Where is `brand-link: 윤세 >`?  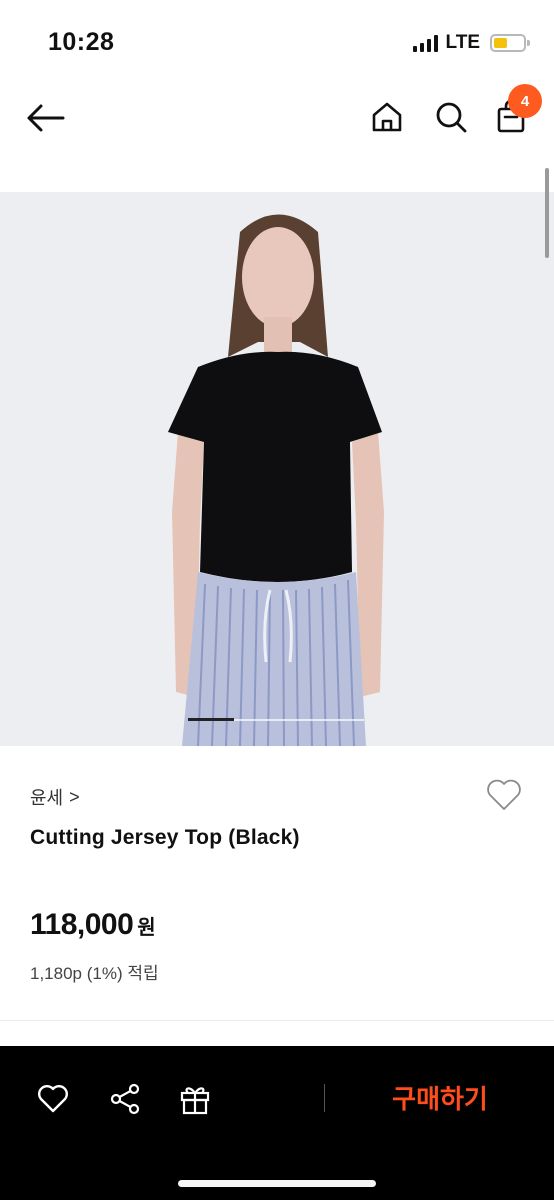
brand-link: 윤세 > is located at coordinates (55, 797).